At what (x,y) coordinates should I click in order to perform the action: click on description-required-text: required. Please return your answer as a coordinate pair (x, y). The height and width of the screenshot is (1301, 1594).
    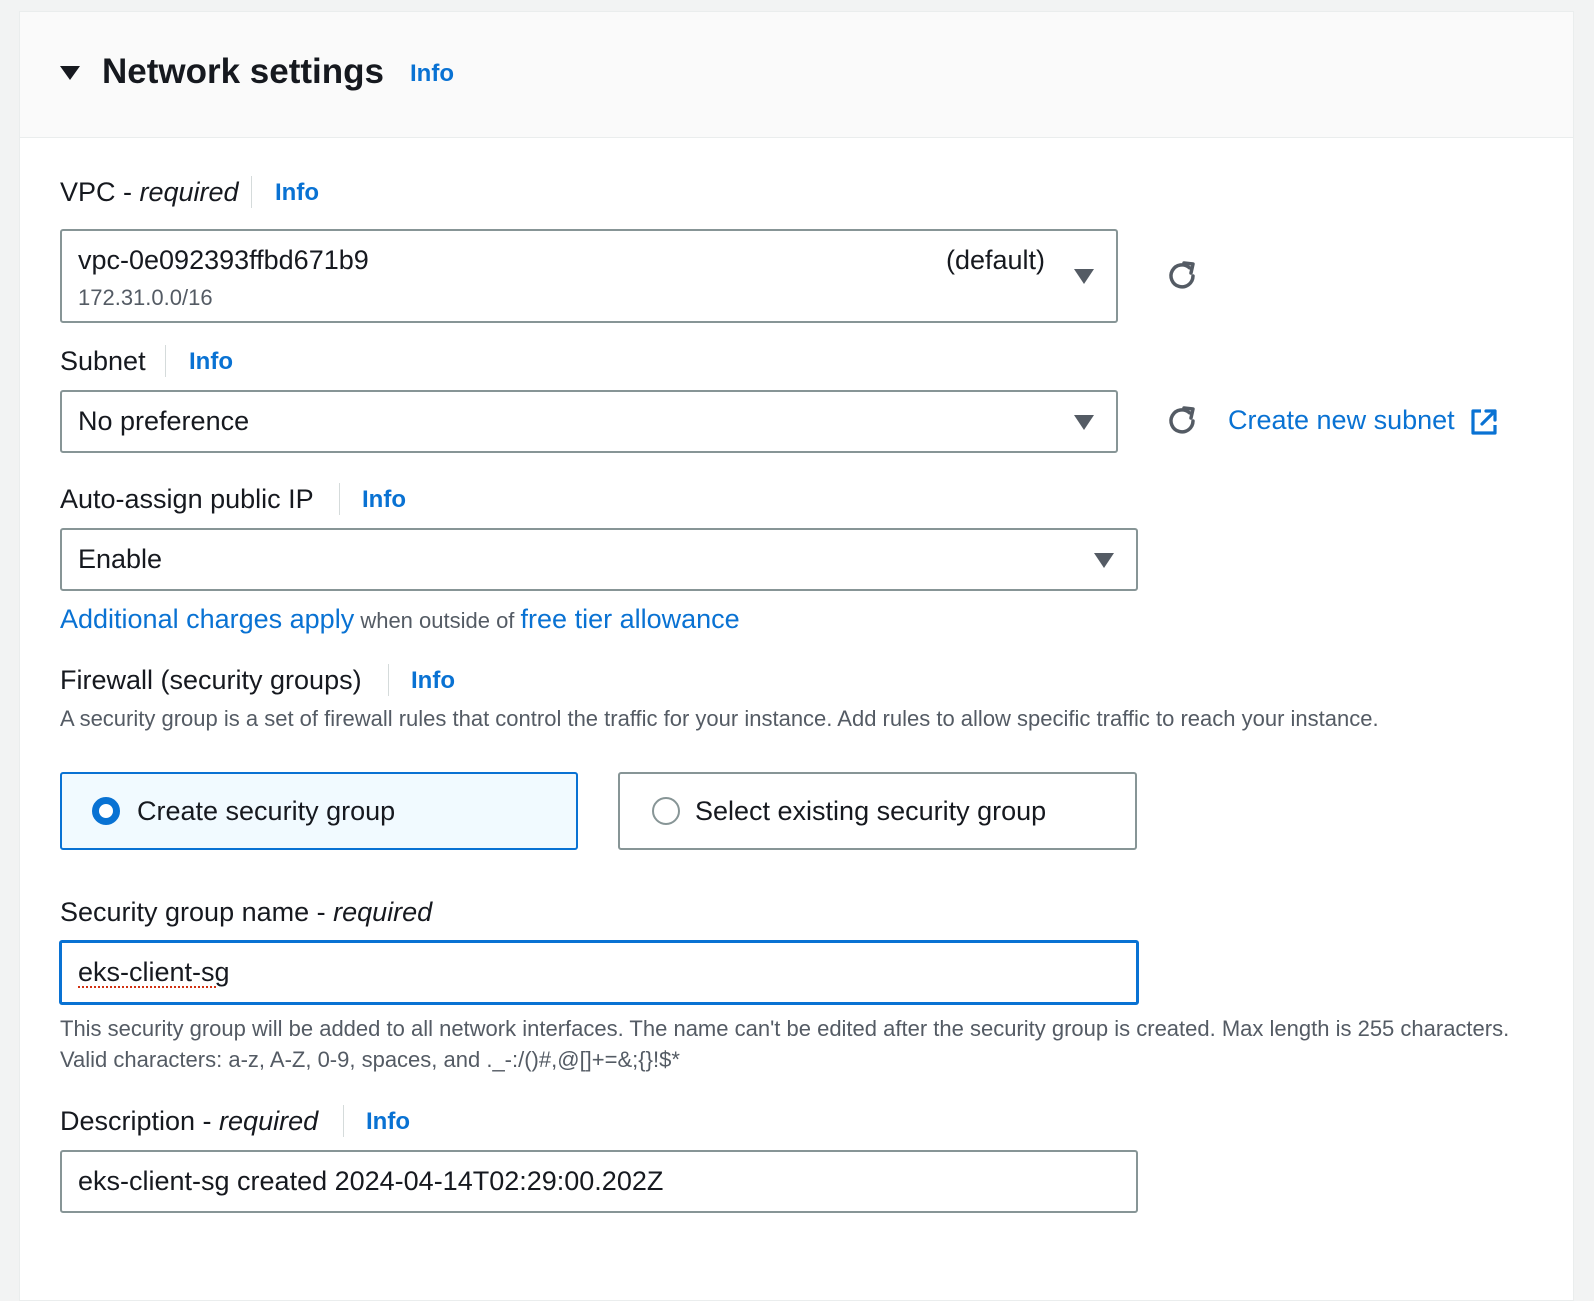
    Looking at the image, I should click on (269, 1121).